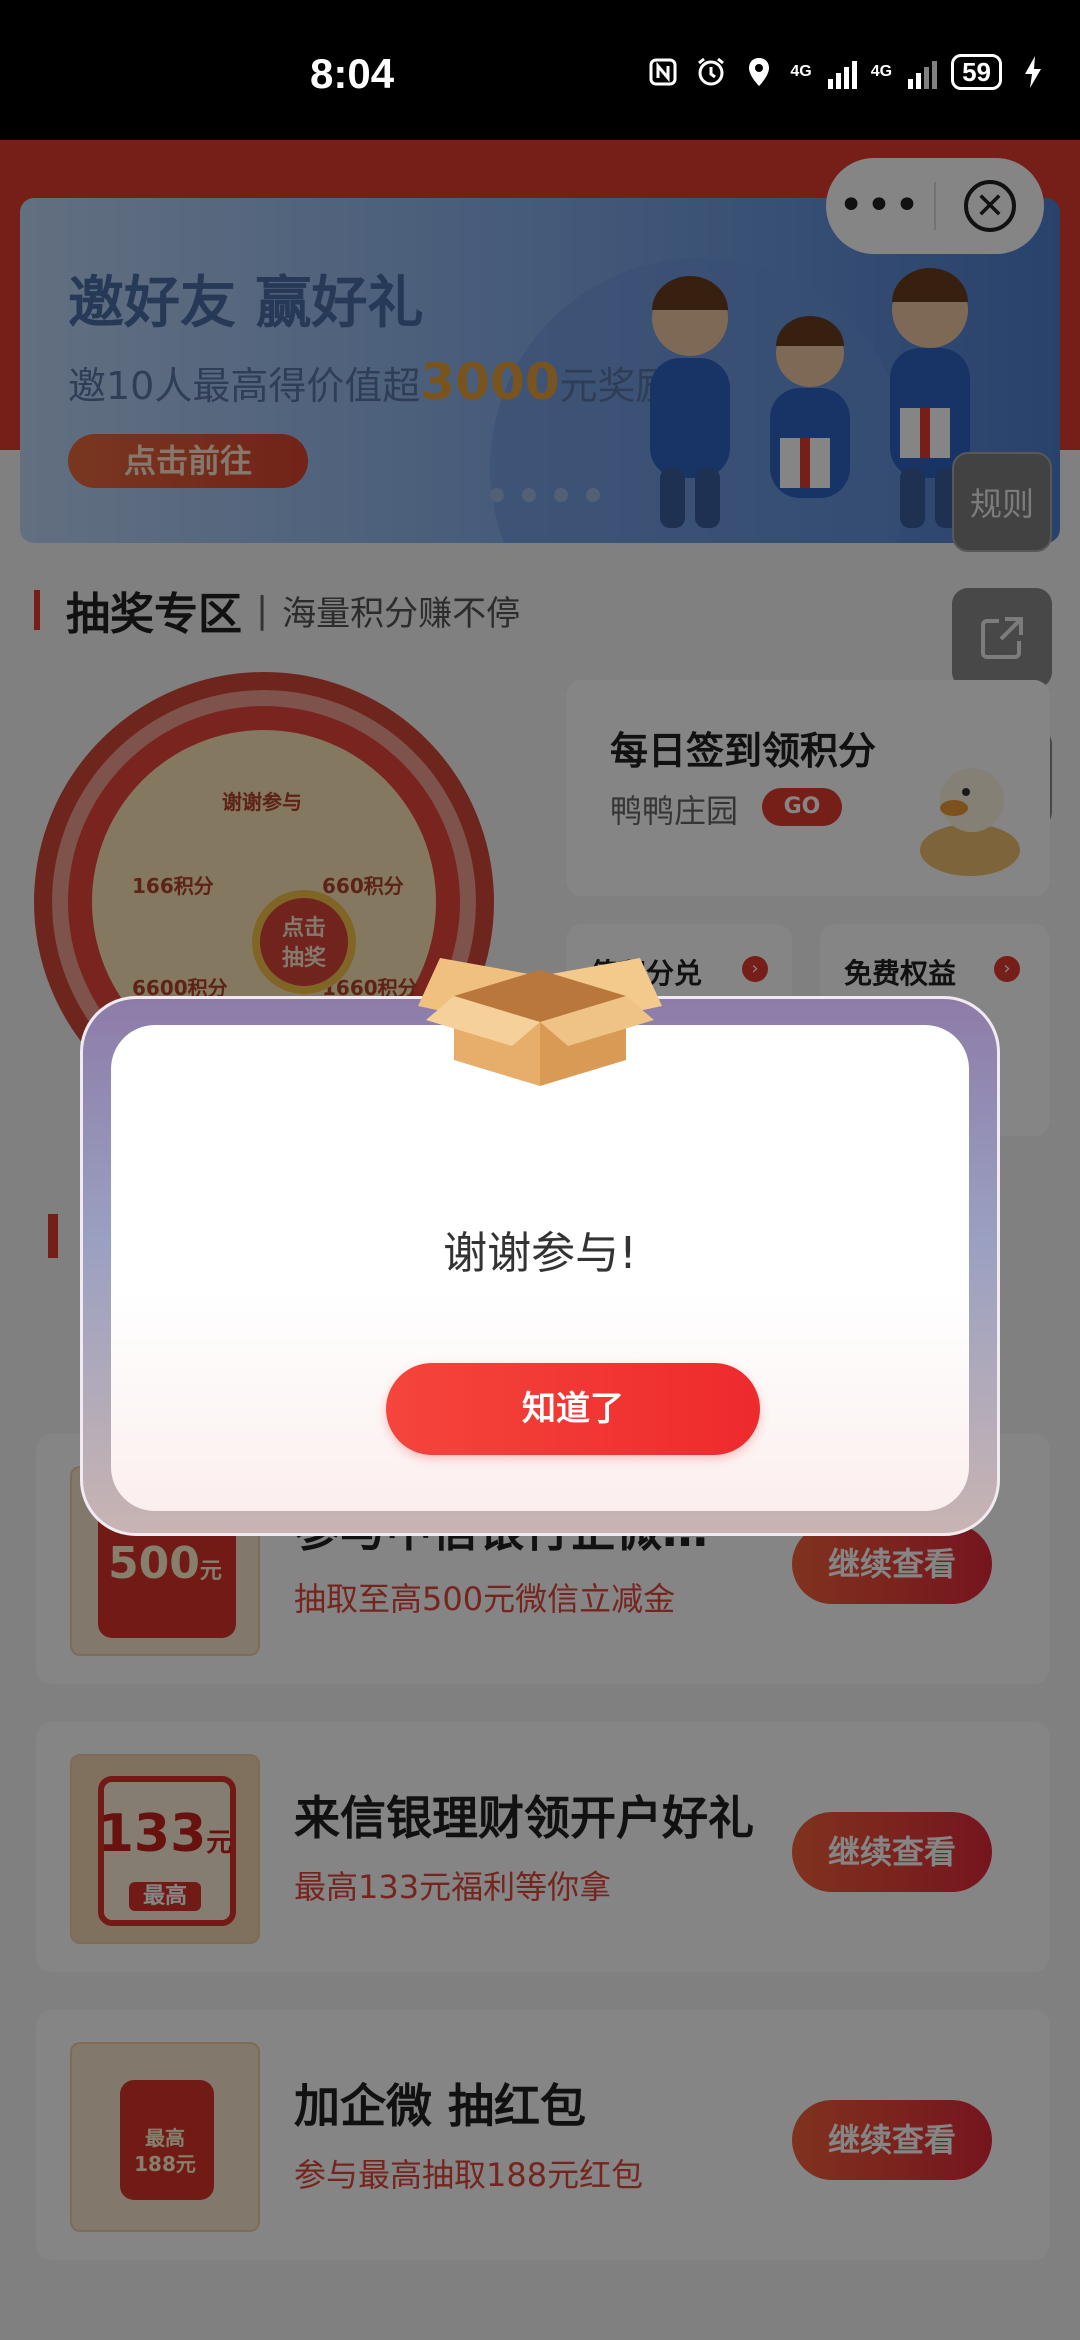 The image size is (1080, 2340). I want to click on alarm-icon, so click(711, 72).